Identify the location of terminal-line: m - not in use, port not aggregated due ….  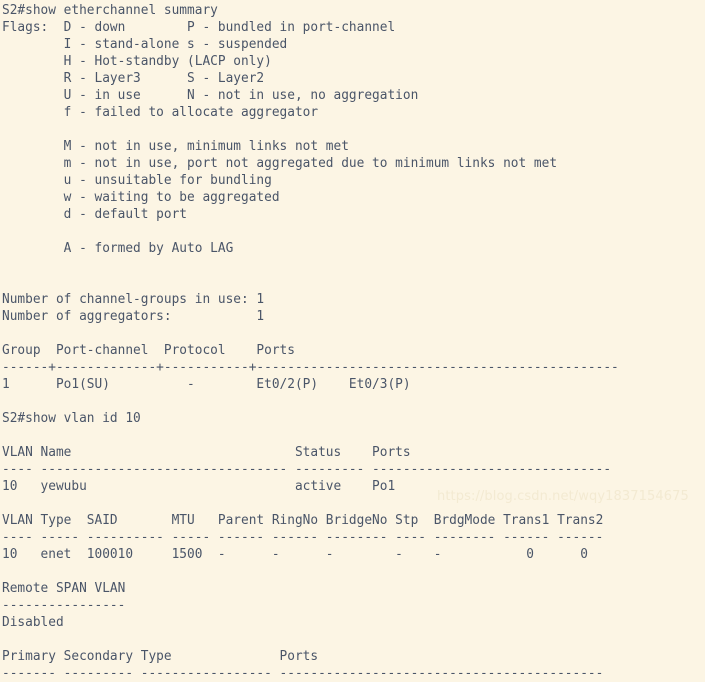
(280, 163).